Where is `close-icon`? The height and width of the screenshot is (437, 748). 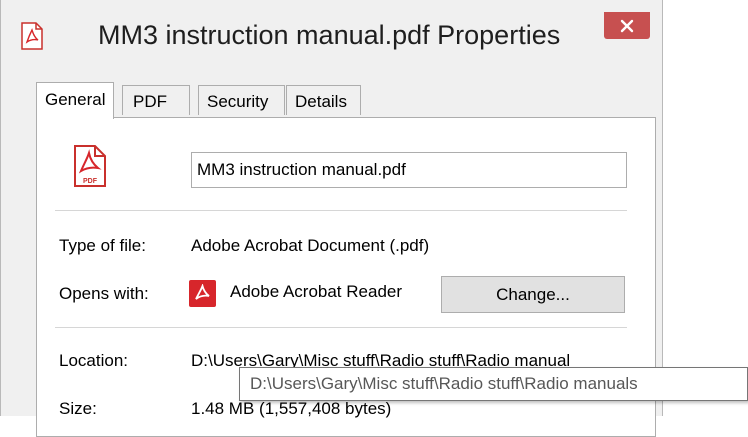 close-icon is located at coordinates (627, 25).